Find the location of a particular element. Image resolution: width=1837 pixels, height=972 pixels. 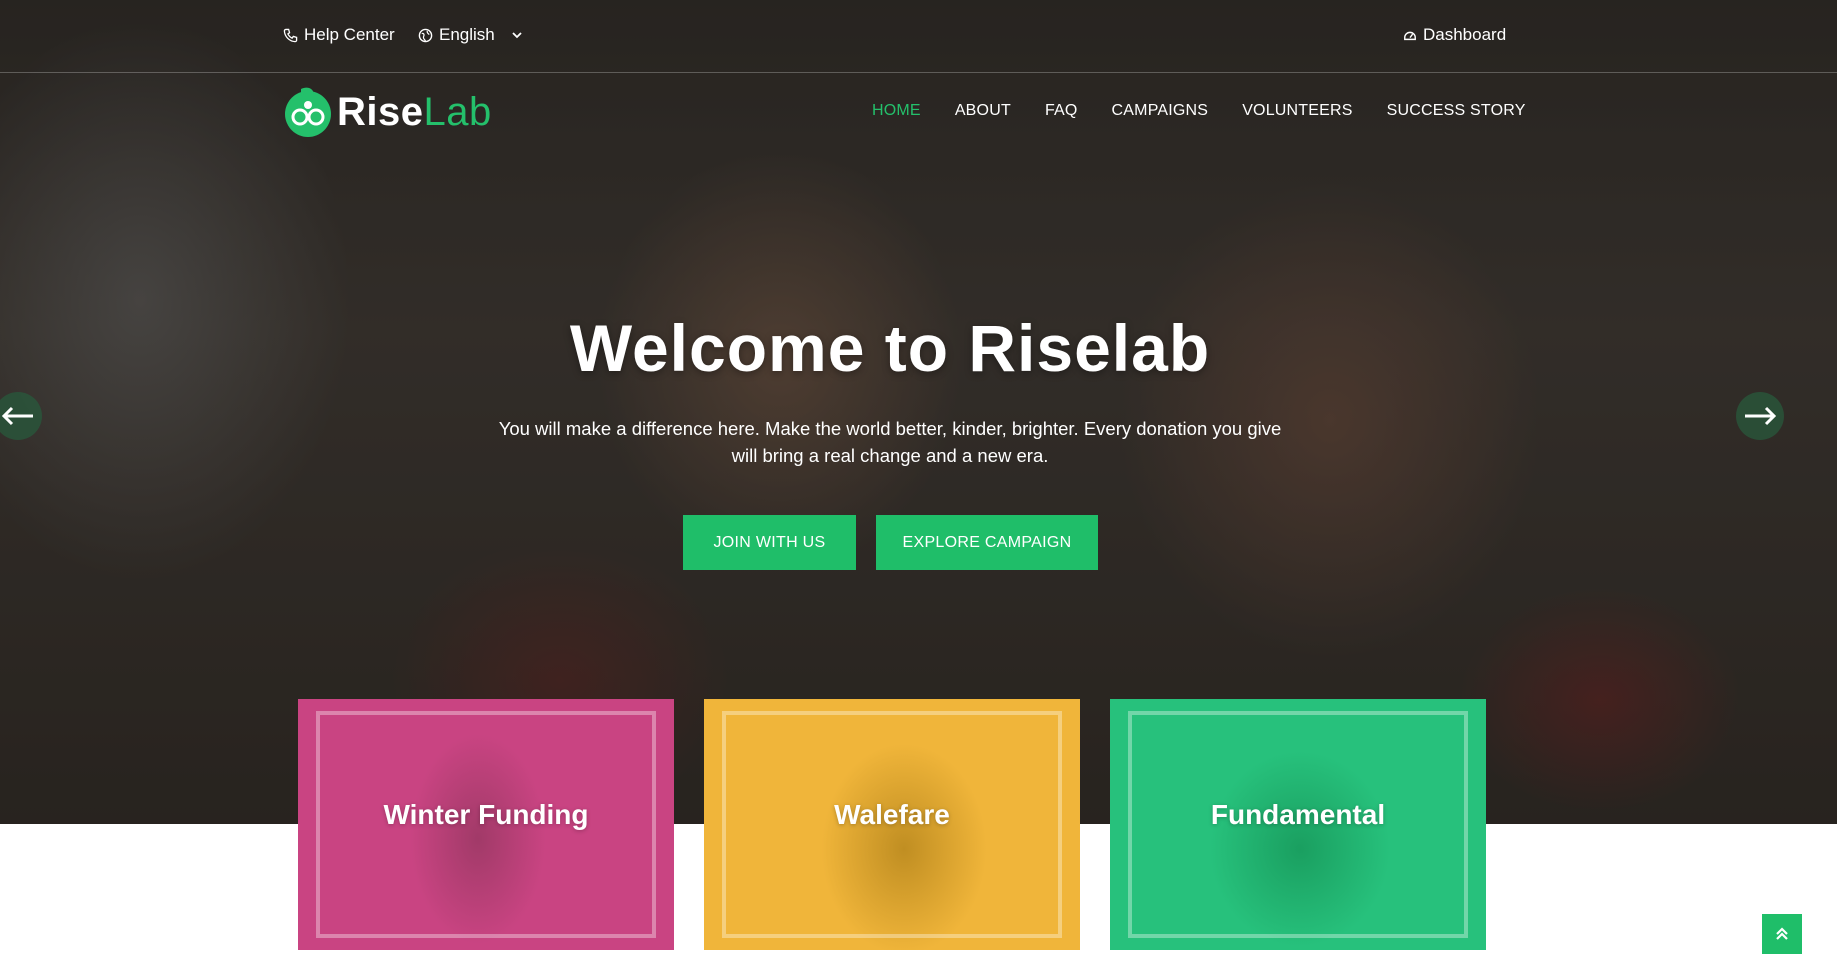

brand-name-lab: Lab is located at coordinates (457, 111).